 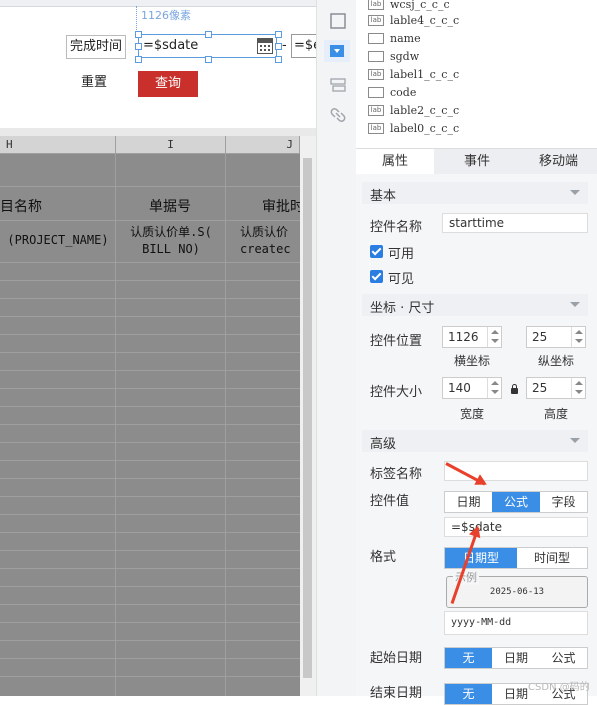 I want to click on height-caption: 高度, so click(x=556, y=414).